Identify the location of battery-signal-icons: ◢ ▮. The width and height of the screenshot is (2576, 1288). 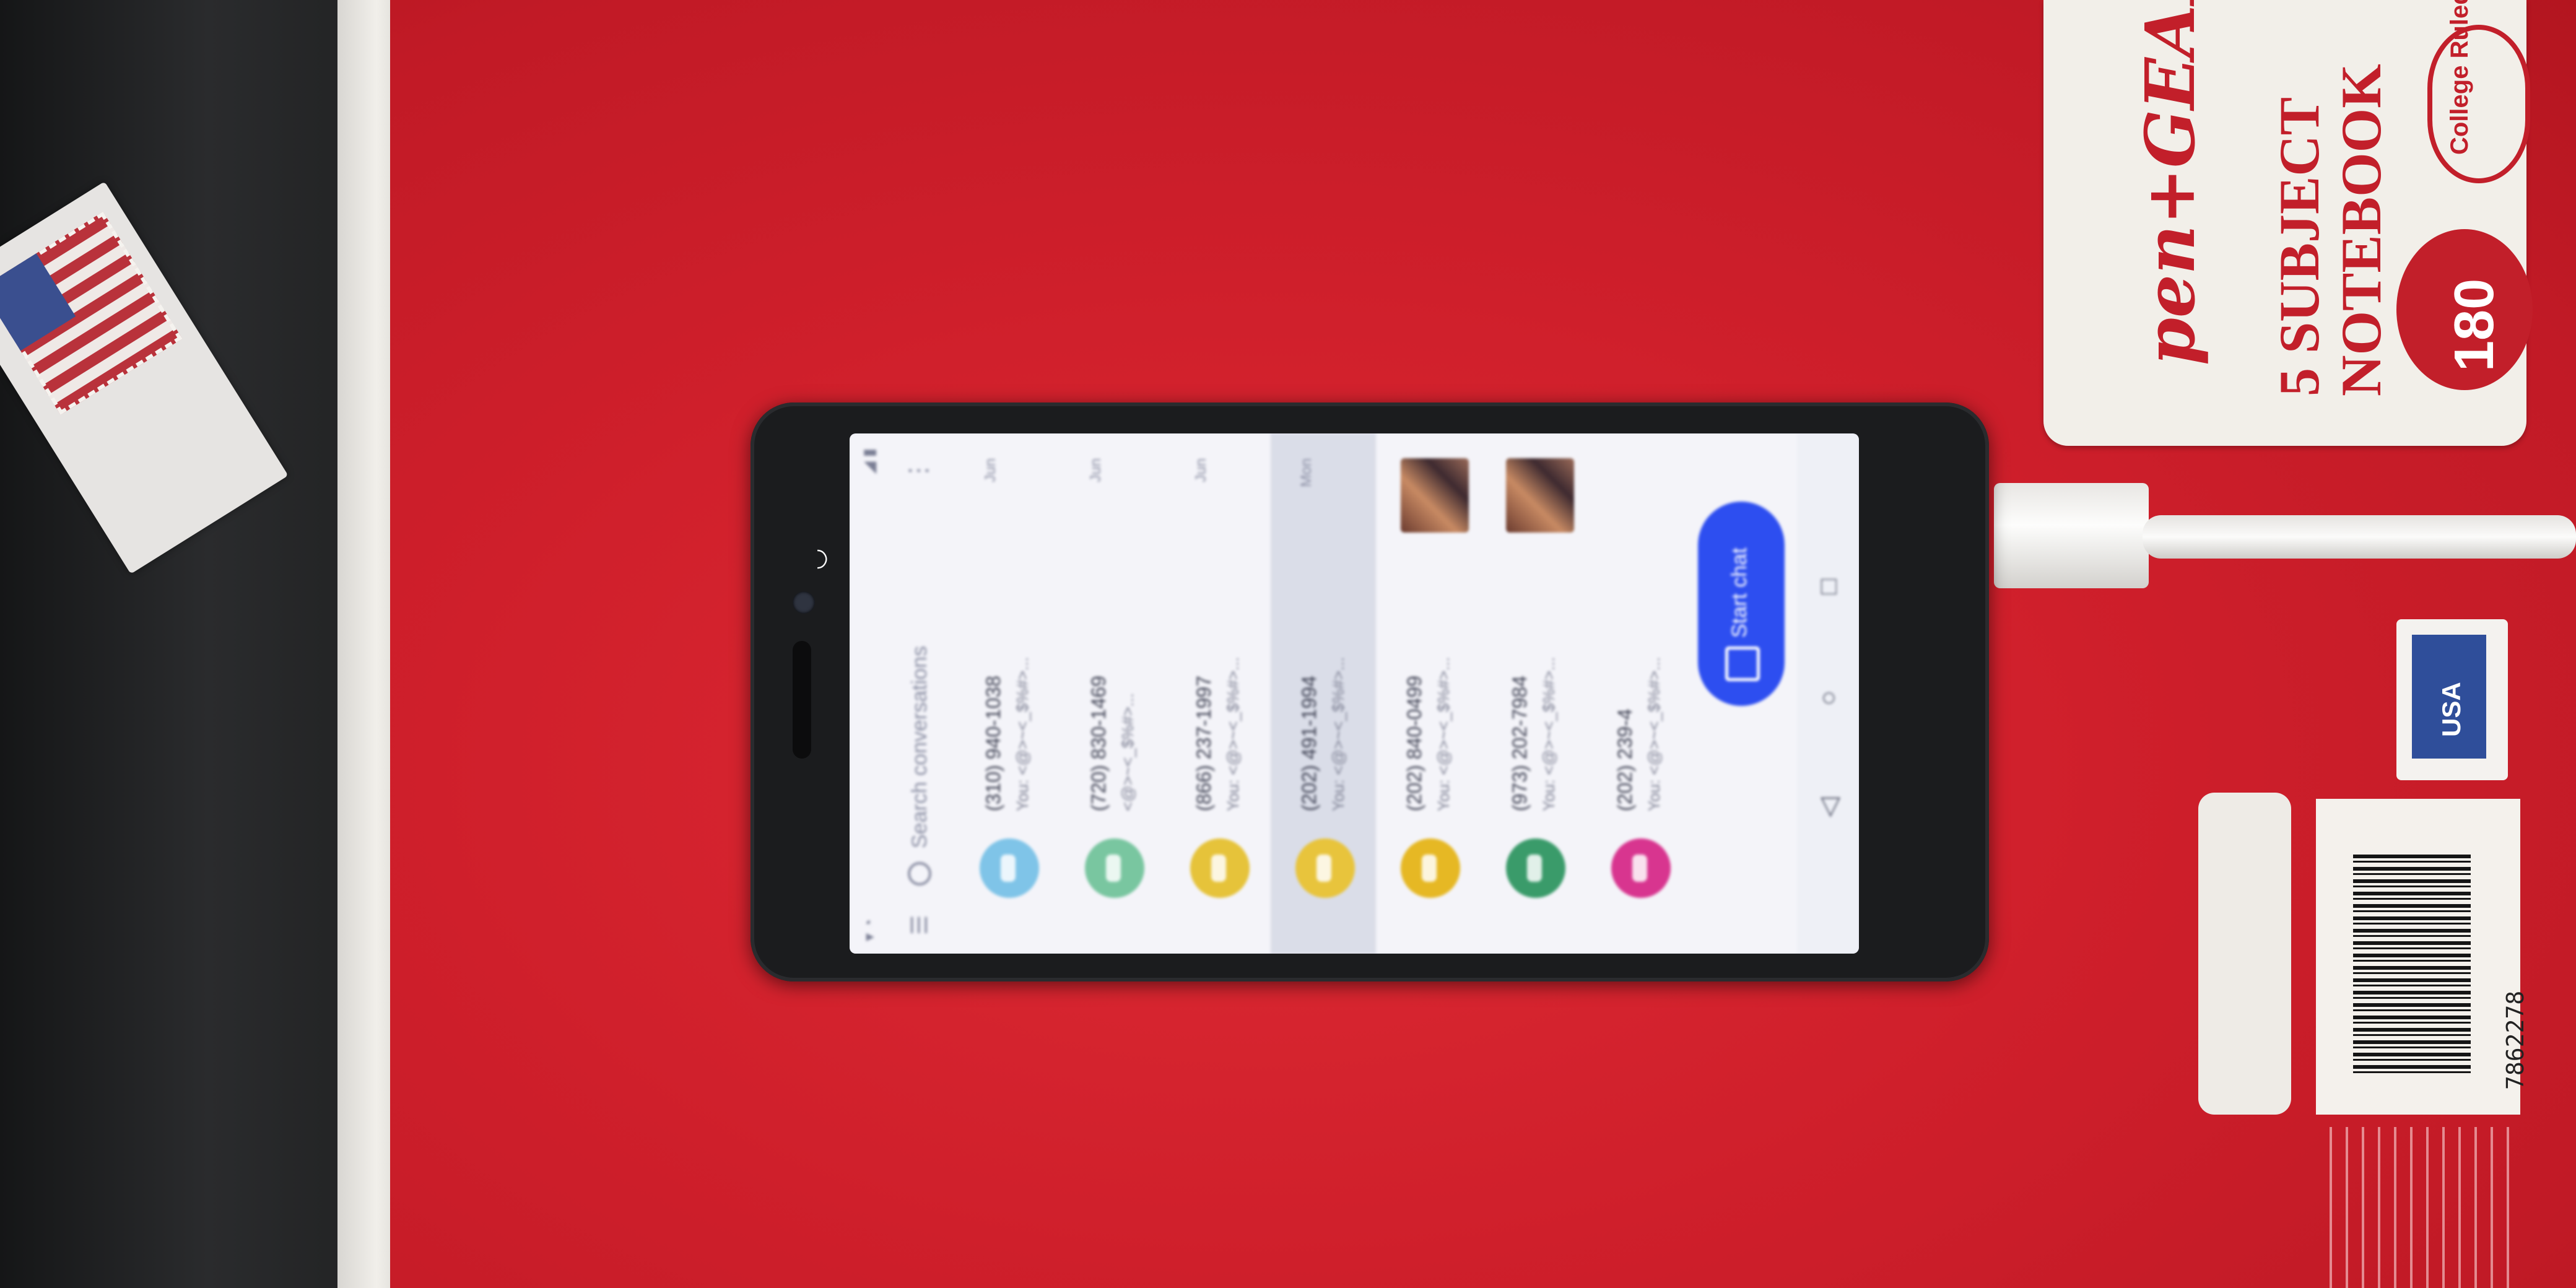
(868, 461).